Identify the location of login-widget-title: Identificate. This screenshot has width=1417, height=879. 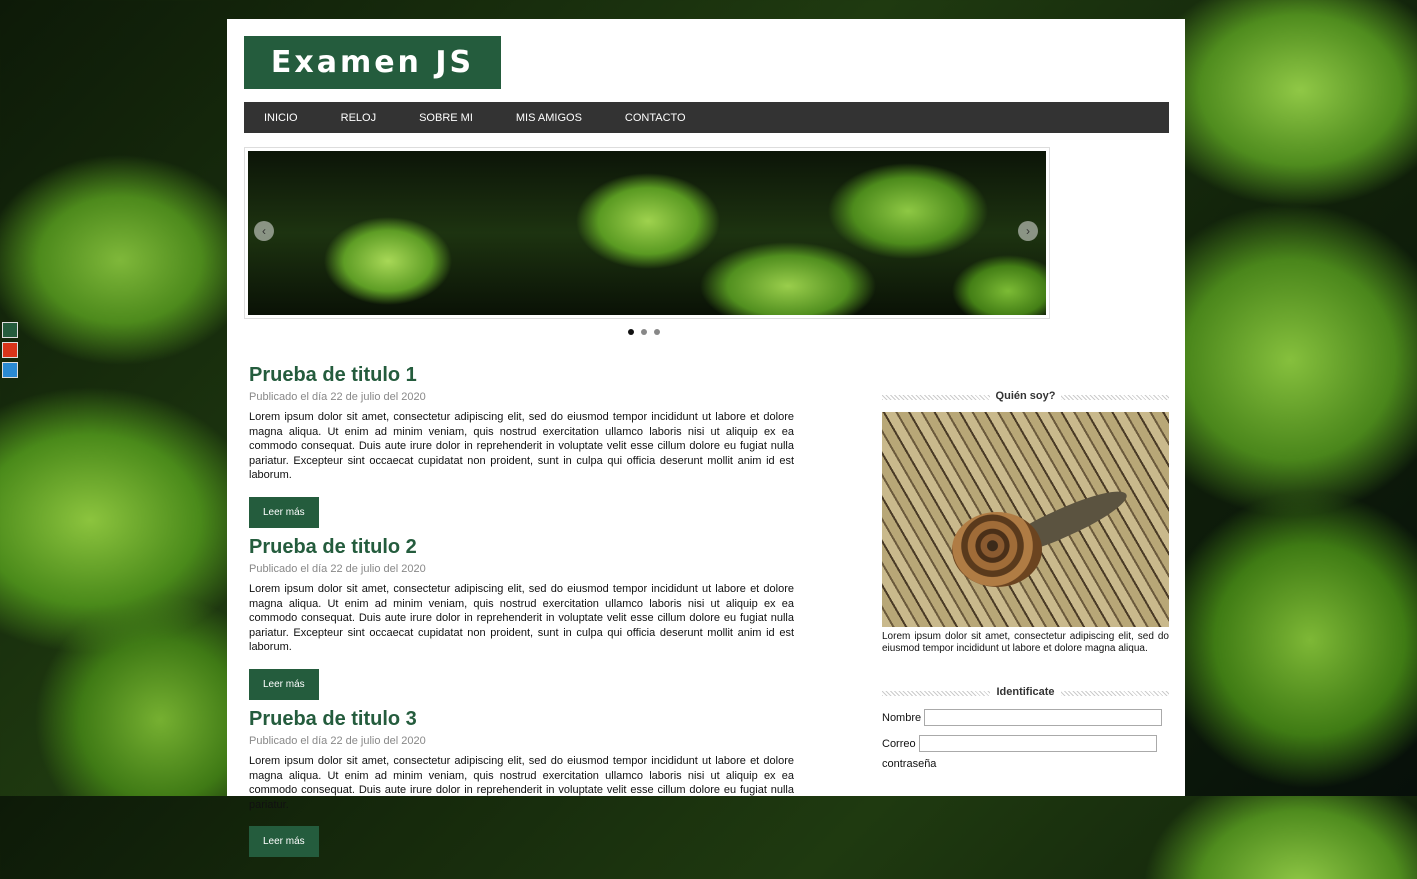
(1025, 693).